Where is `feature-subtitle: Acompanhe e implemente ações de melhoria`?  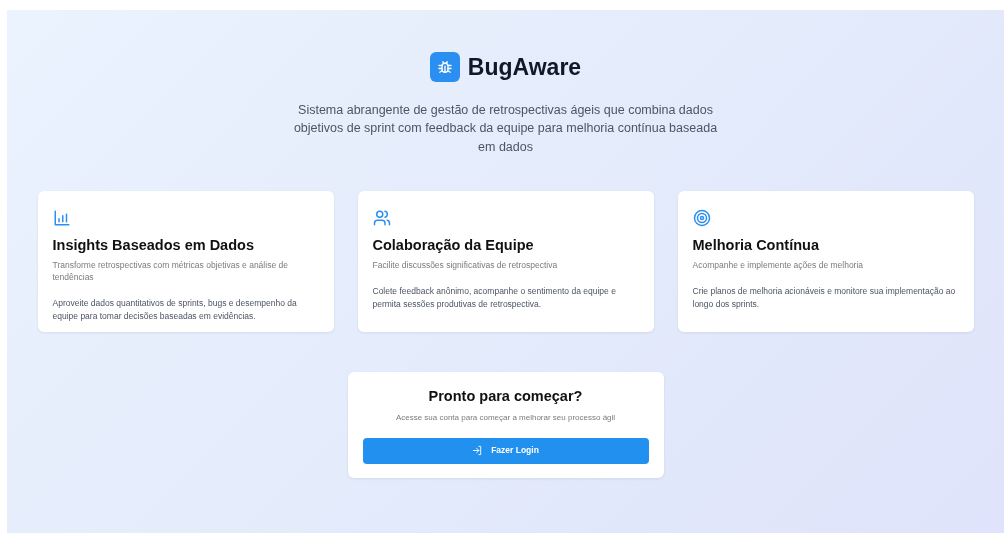 feature-subtitle: Acompanhe e implemente ações de melhoria is located at coordinates (778, 264).